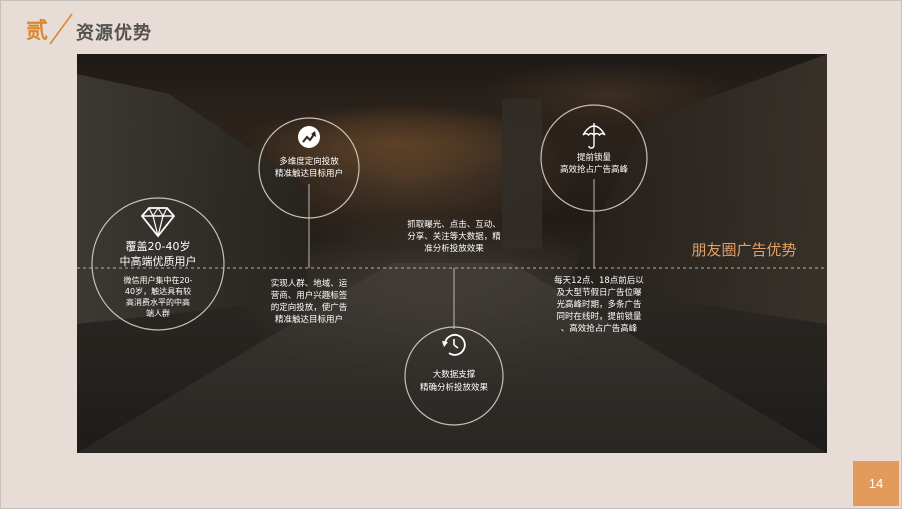 Image resolution: width=902 pixels, height=509 pixels. I want to click on clock-history-icon, so click(454, 345).